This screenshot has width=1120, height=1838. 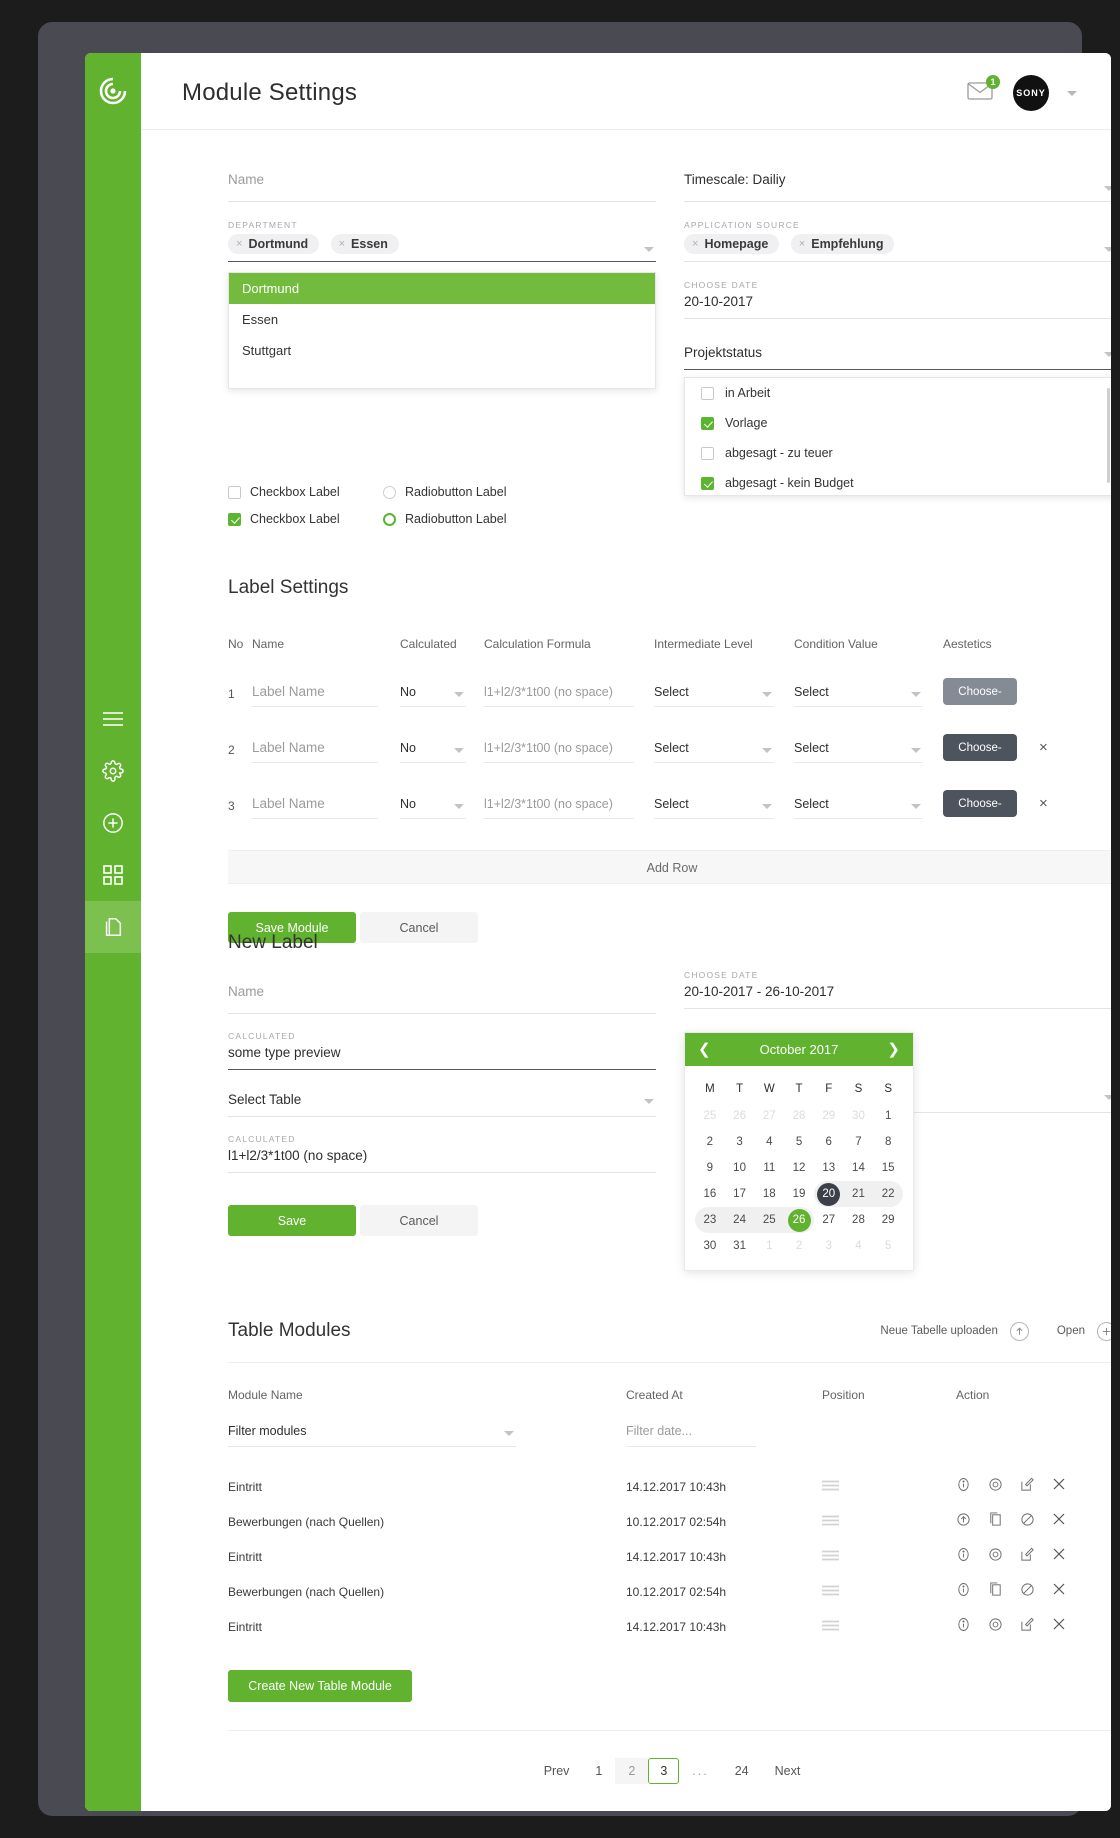 I want to click on filter-modules-field: Filter modules, so click(x=427, y=1435).